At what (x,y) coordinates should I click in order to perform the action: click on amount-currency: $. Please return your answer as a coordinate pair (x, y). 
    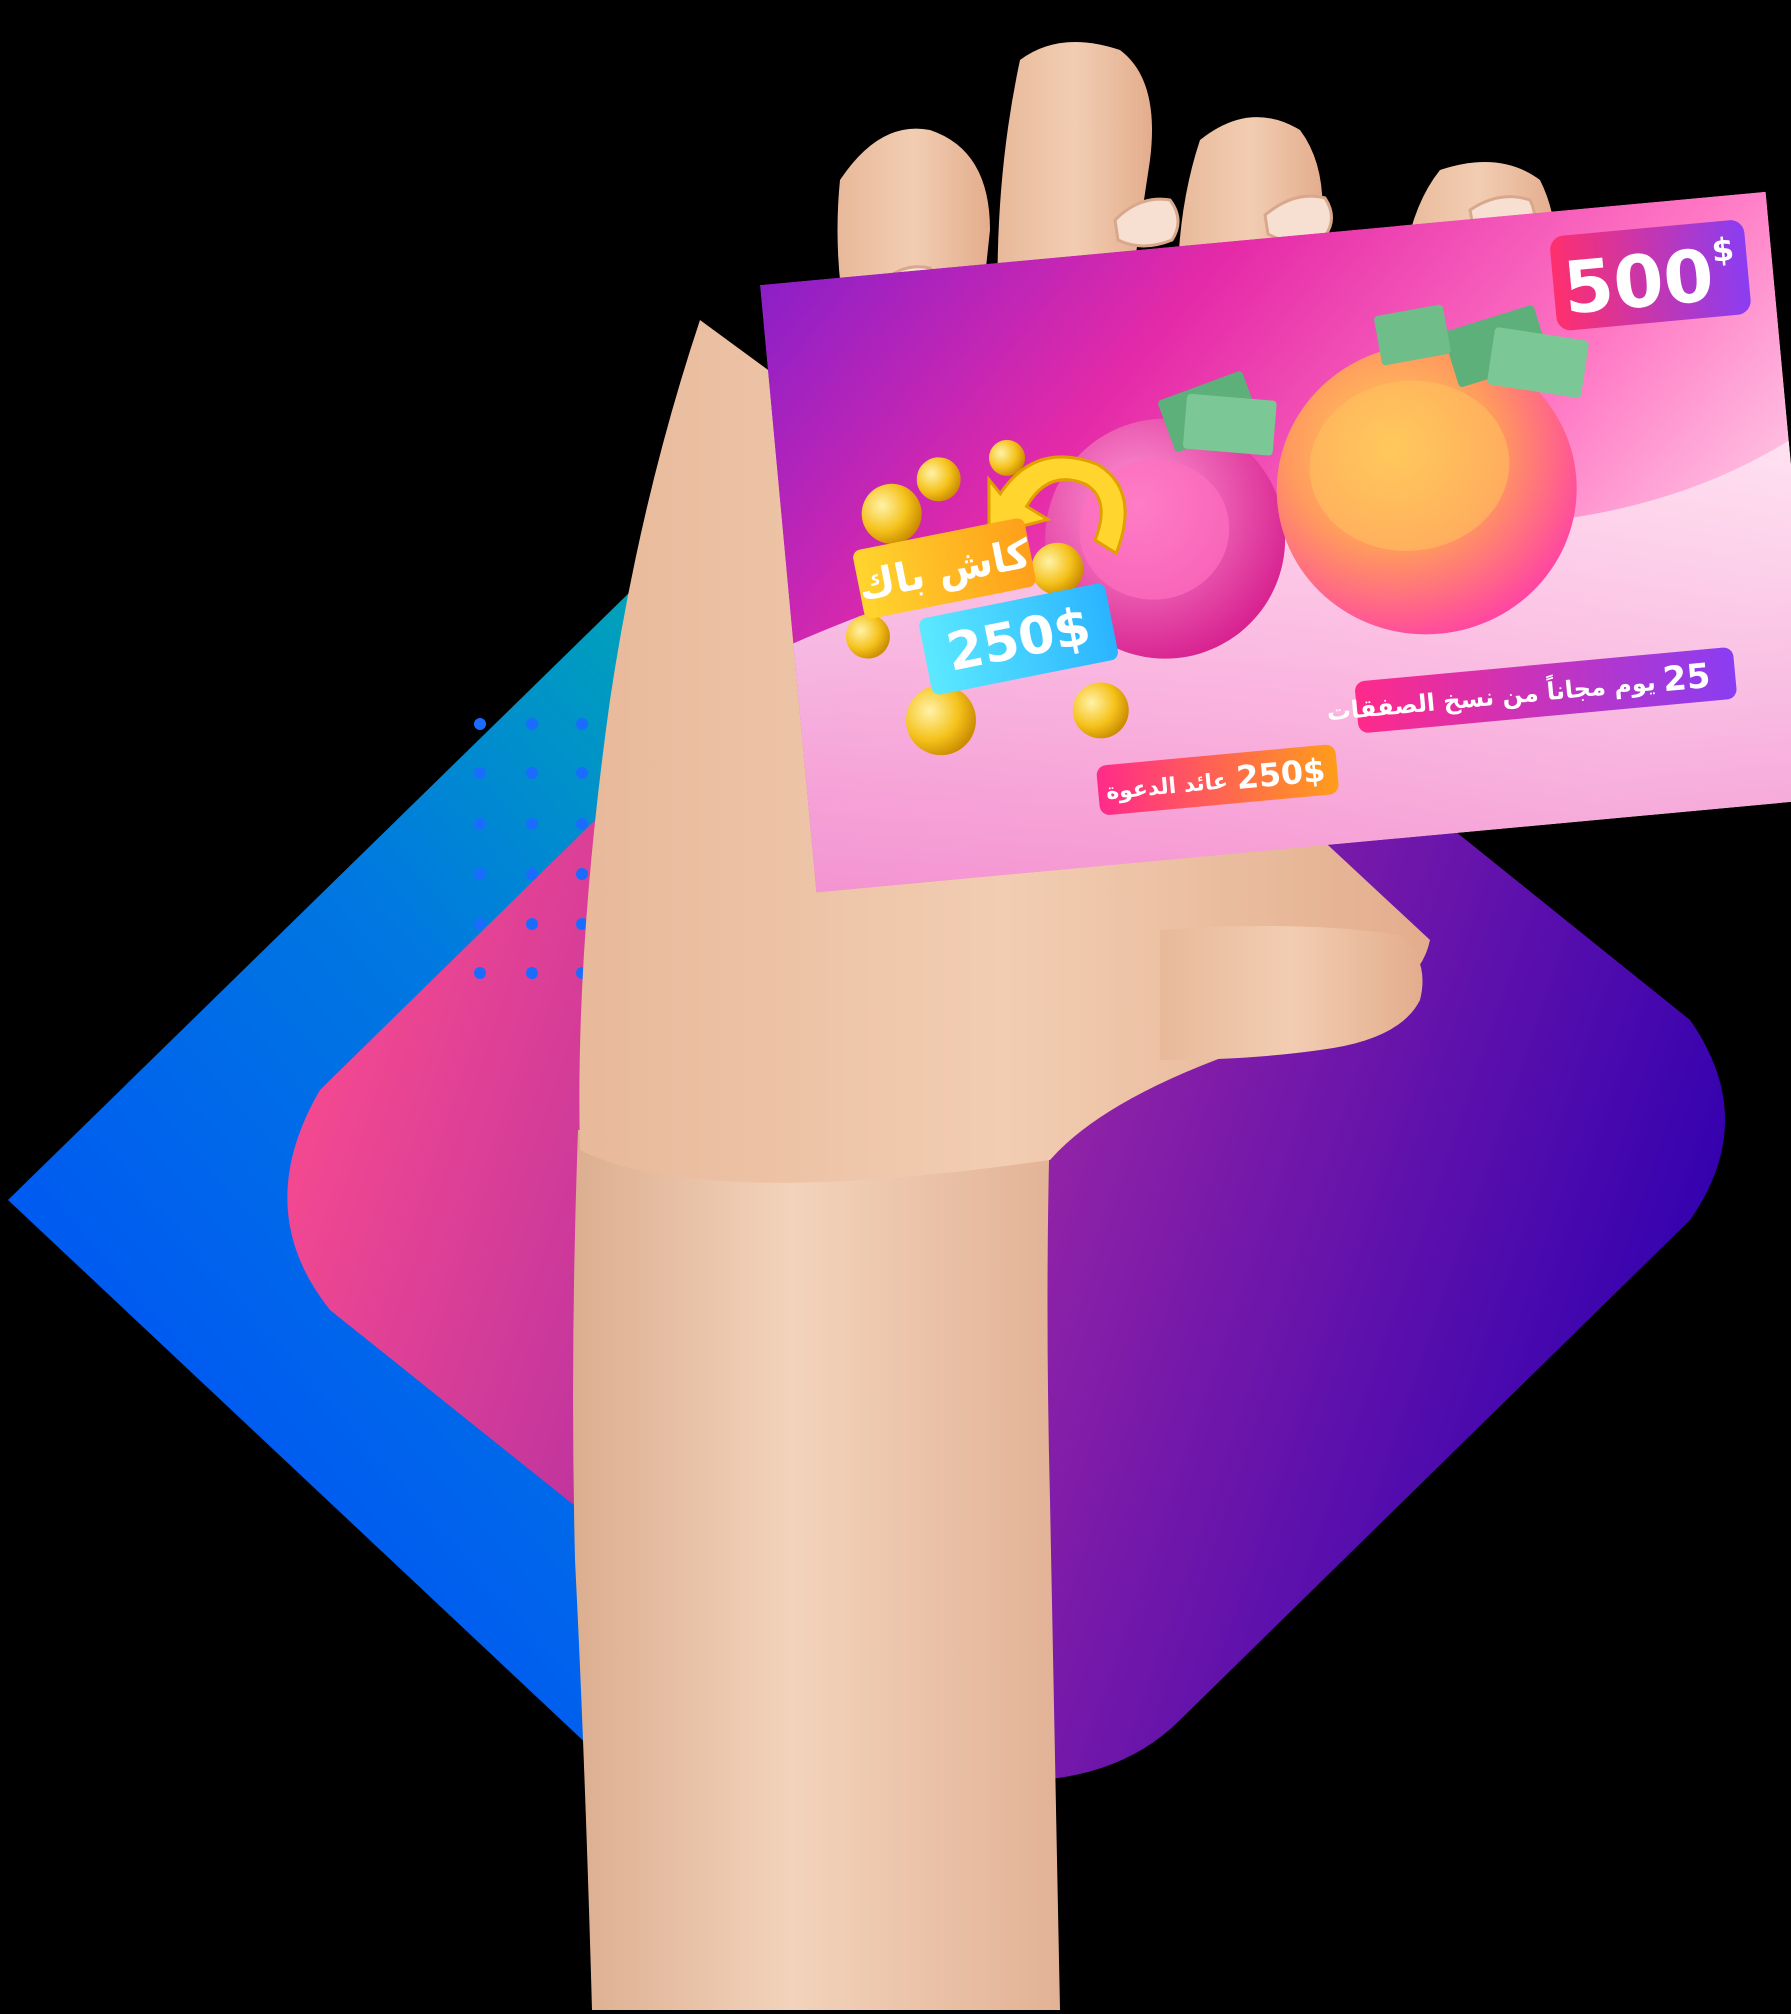
    Looking at the image, I should click on (1723, 250).